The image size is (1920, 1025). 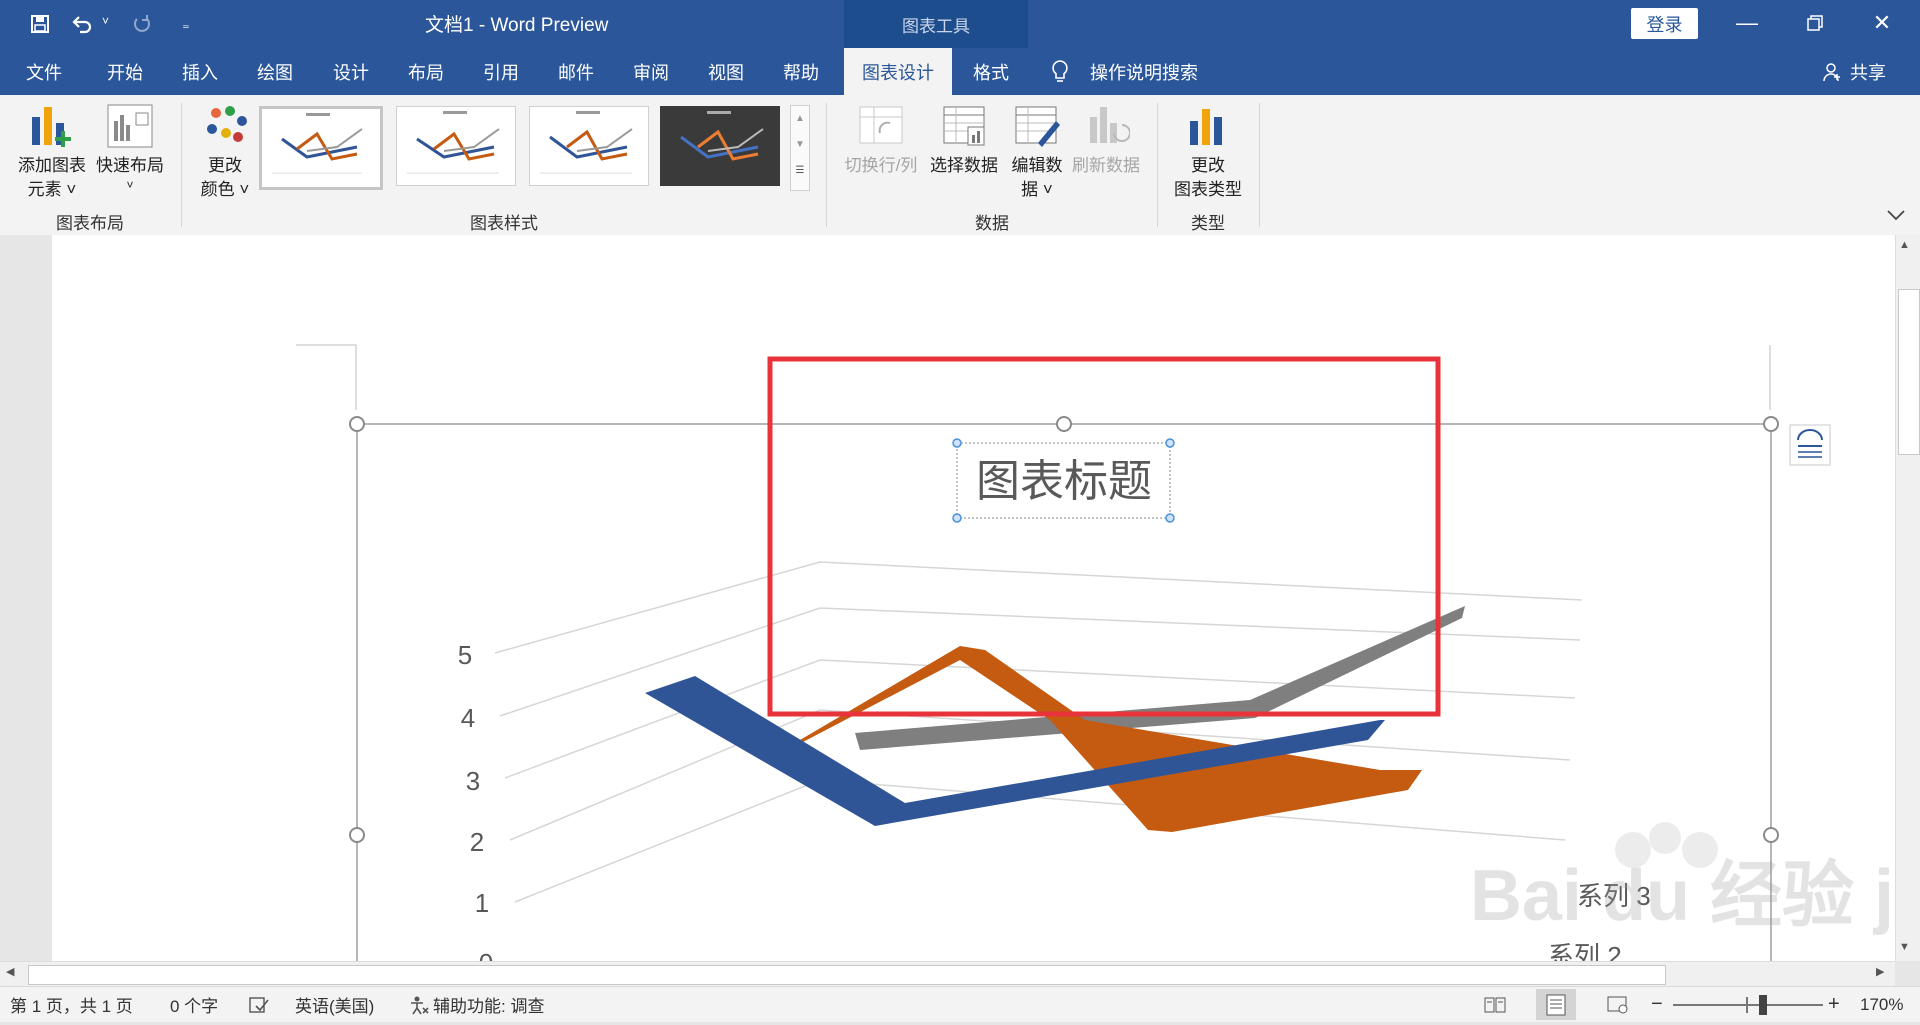 I want to click on group-label-type: 类型, so click(x=1208, y=223).